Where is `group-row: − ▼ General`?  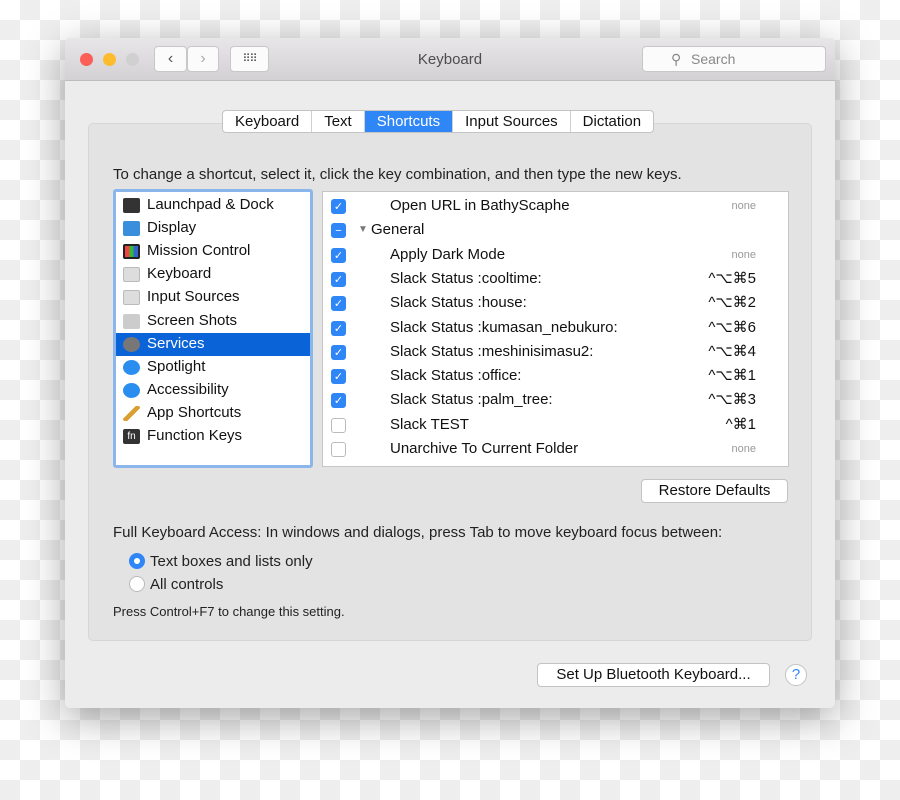
group-row: − ▼ General is located at coordinates (555, 230).